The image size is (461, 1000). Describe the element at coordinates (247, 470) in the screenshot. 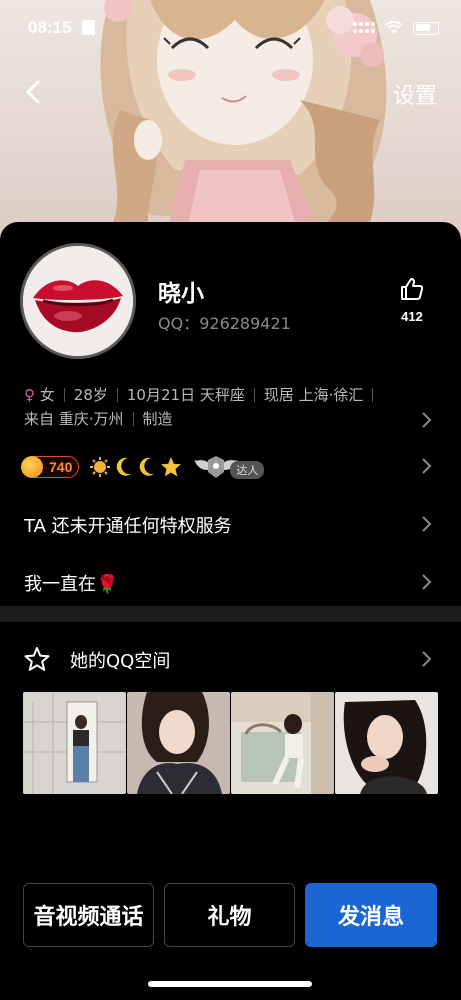

I see `daren-label: 达人` at that location.